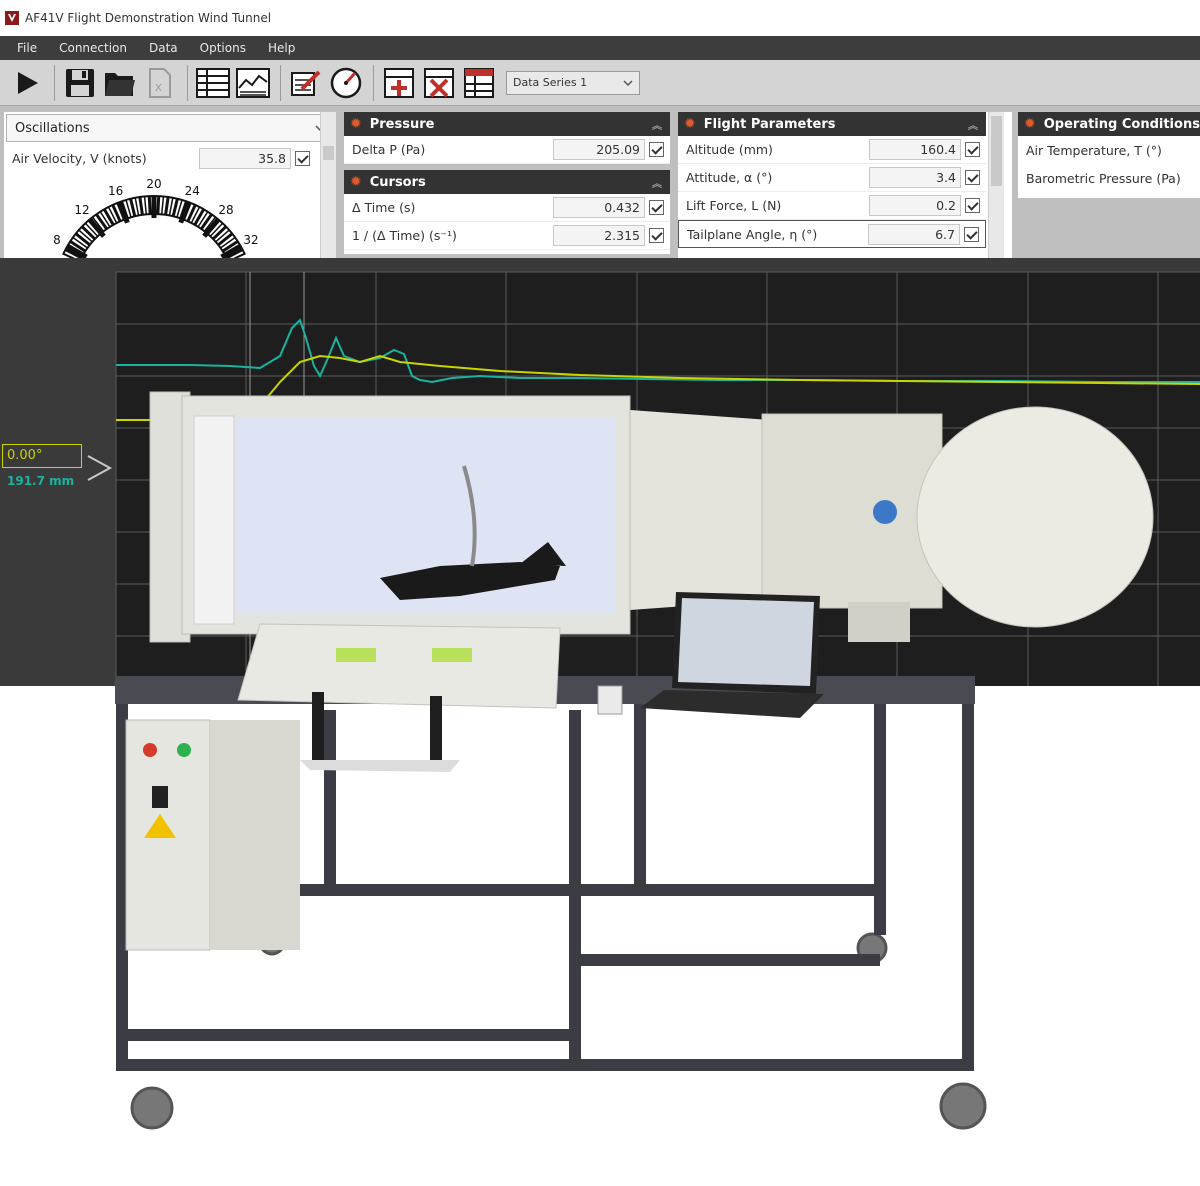 The width and height of the screenshot is (1200, 1186). What do you see at coordinates (734, 205) in the screenshot?
I see `lift-force-label: Lift Force, L (N)` at bounding box center [734, 205].